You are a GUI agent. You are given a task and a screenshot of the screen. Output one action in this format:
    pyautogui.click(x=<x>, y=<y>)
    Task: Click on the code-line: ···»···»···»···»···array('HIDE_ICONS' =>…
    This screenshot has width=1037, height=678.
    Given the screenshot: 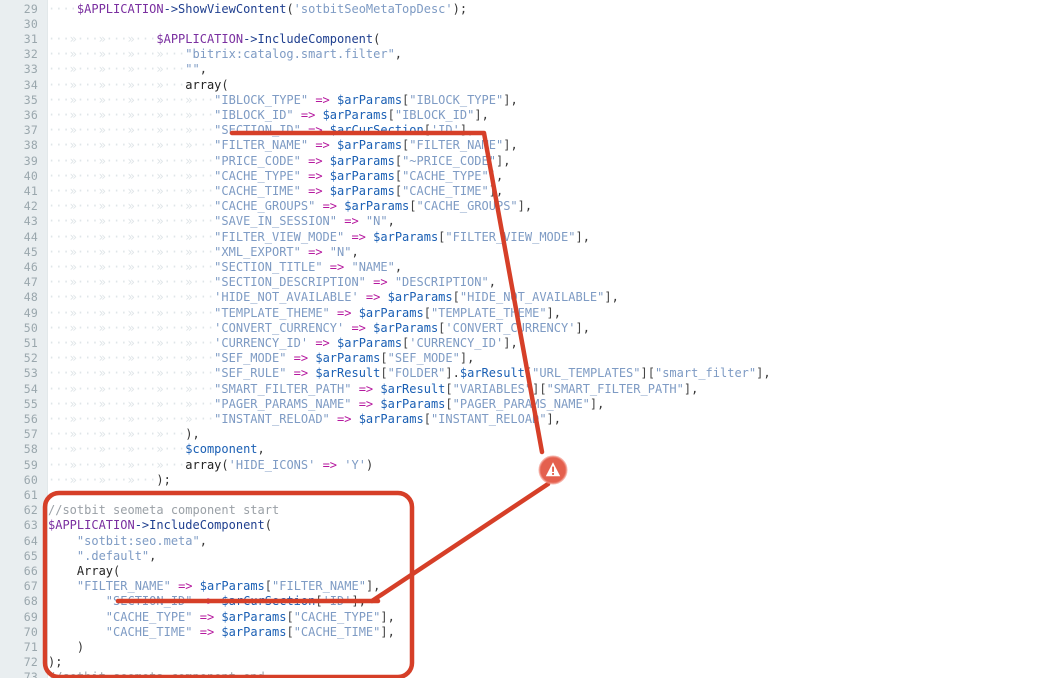 What is the action you would take?
    pyautogui.click(x=210, y=465)
    